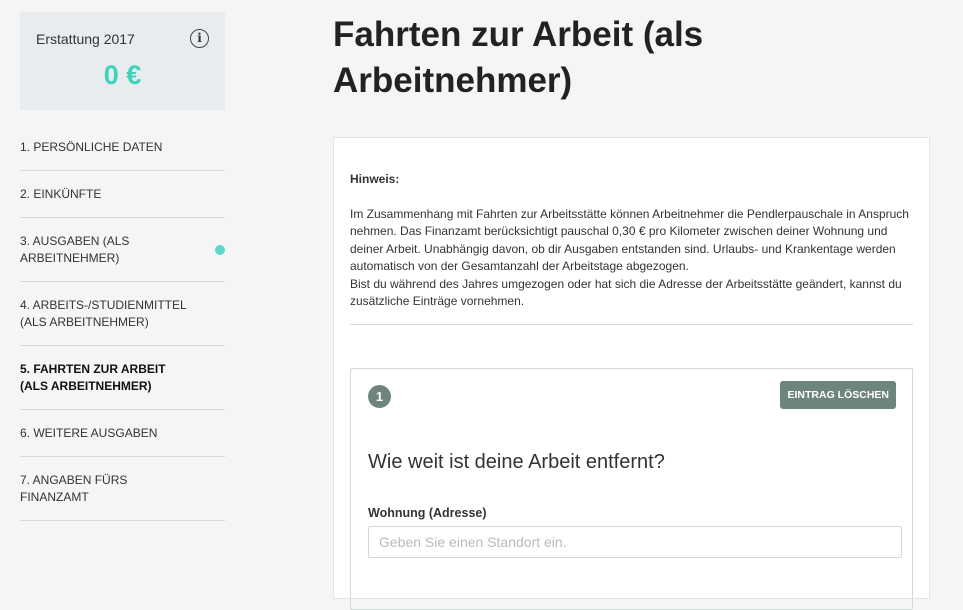  I want to click on divider, so click(631, 324).